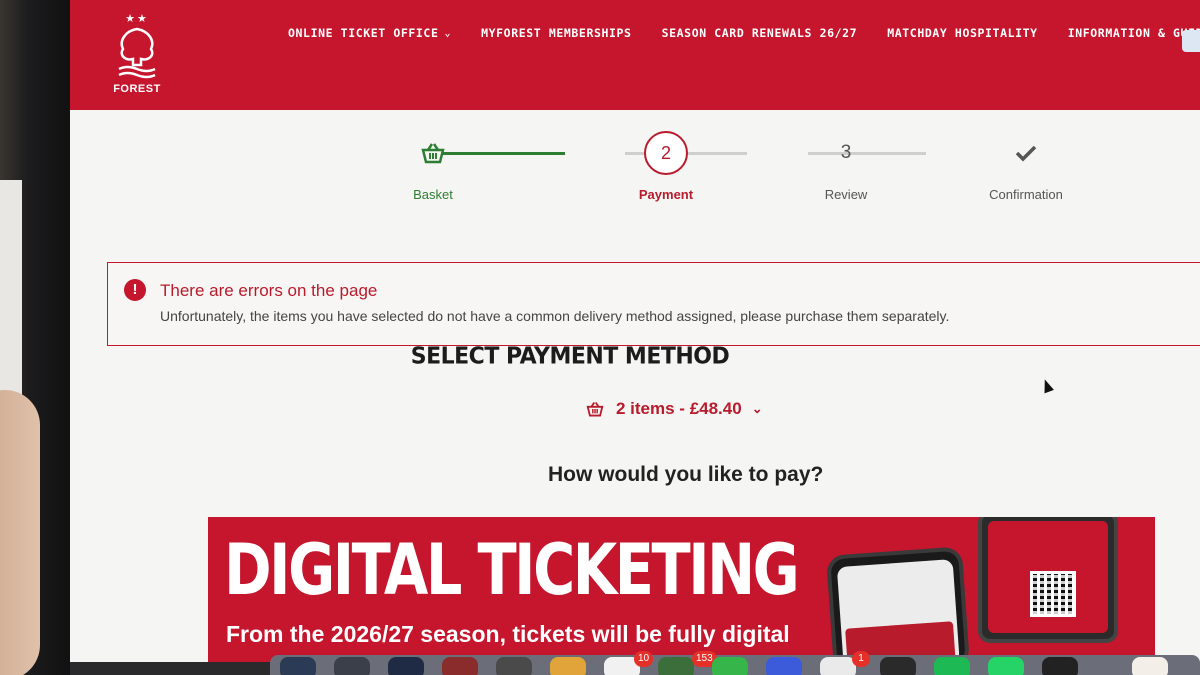 The image size is (1200, 675). Describe the element at coordinates (666, 194) in the screenshot. I see `step-label: Payment` at that location.